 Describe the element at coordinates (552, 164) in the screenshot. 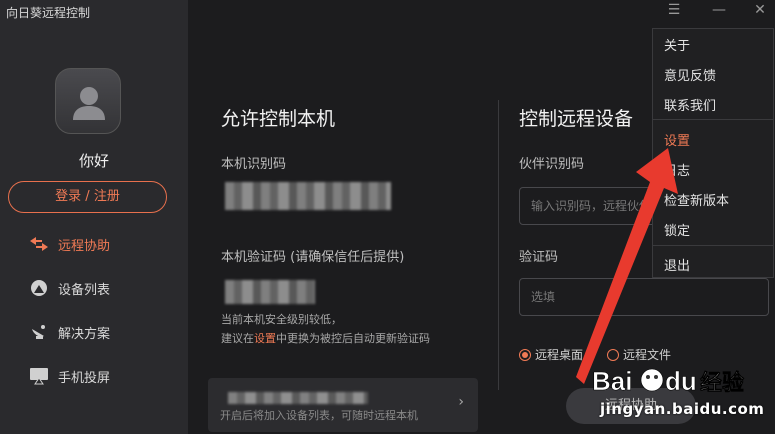

I see `partner-id-label: 伙伴识别码` at that location.